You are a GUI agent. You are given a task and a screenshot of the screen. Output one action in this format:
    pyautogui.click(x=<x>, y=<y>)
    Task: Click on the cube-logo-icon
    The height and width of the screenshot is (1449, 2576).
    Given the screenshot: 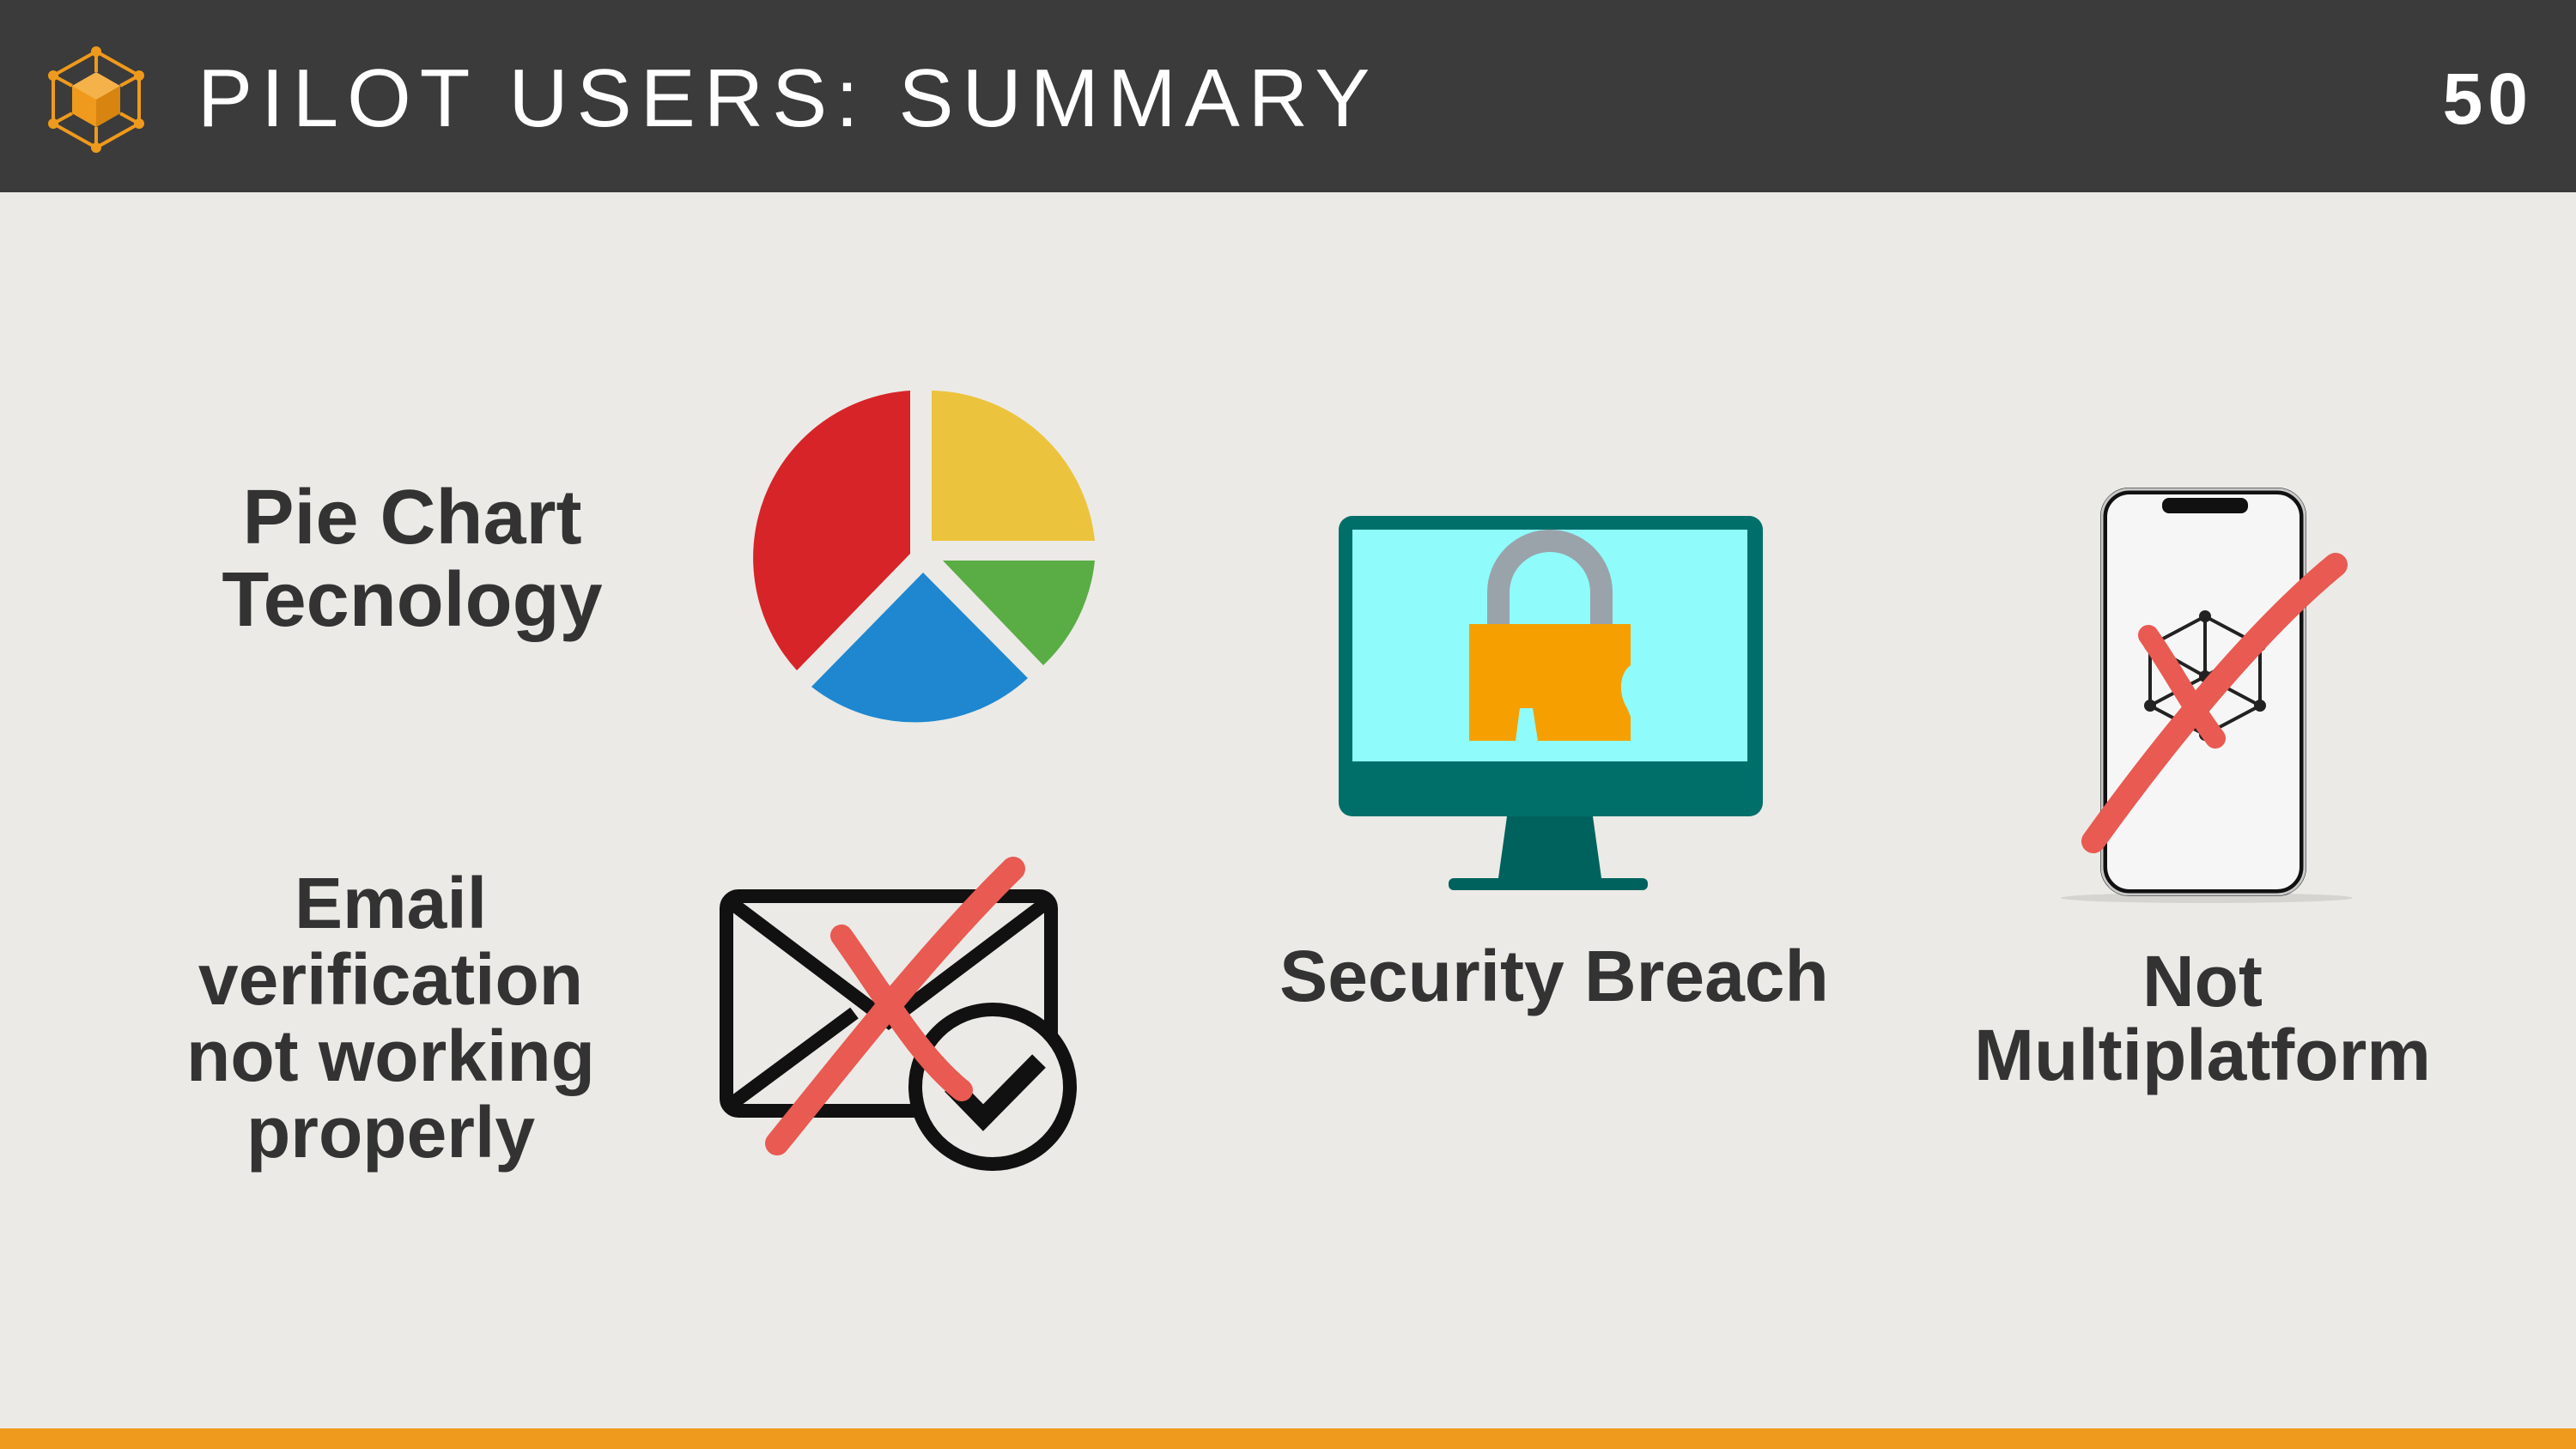 What is the action you would take?
    pyautogui.click(x=96, y=99)
    